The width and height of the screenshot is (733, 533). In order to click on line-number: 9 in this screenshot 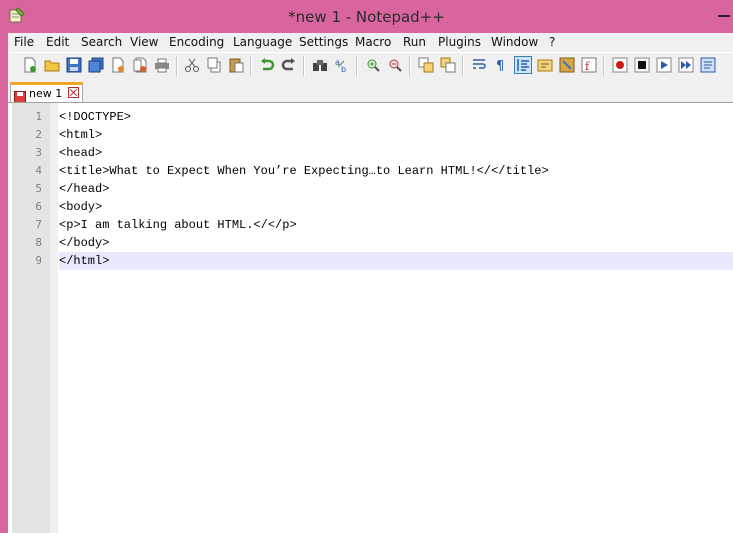, I will do `click(38, 260)`.